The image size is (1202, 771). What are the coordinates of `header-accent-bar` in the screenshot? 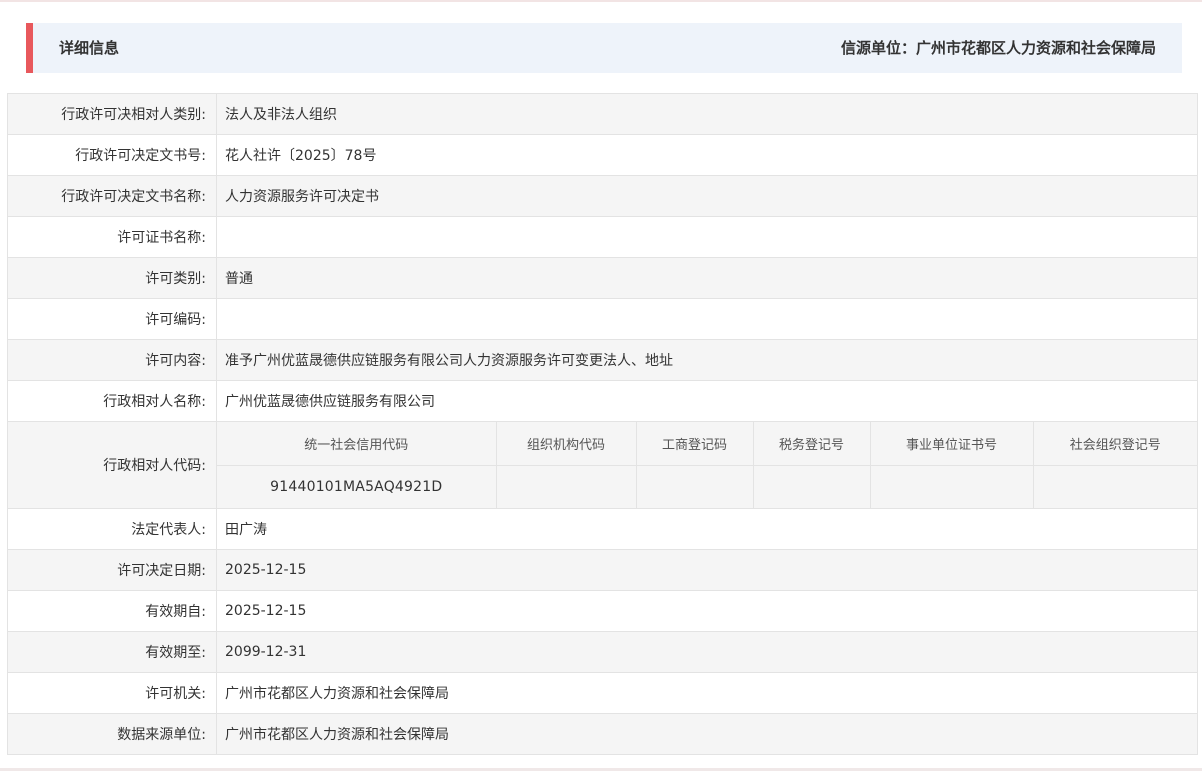 It's located at (29, 48).